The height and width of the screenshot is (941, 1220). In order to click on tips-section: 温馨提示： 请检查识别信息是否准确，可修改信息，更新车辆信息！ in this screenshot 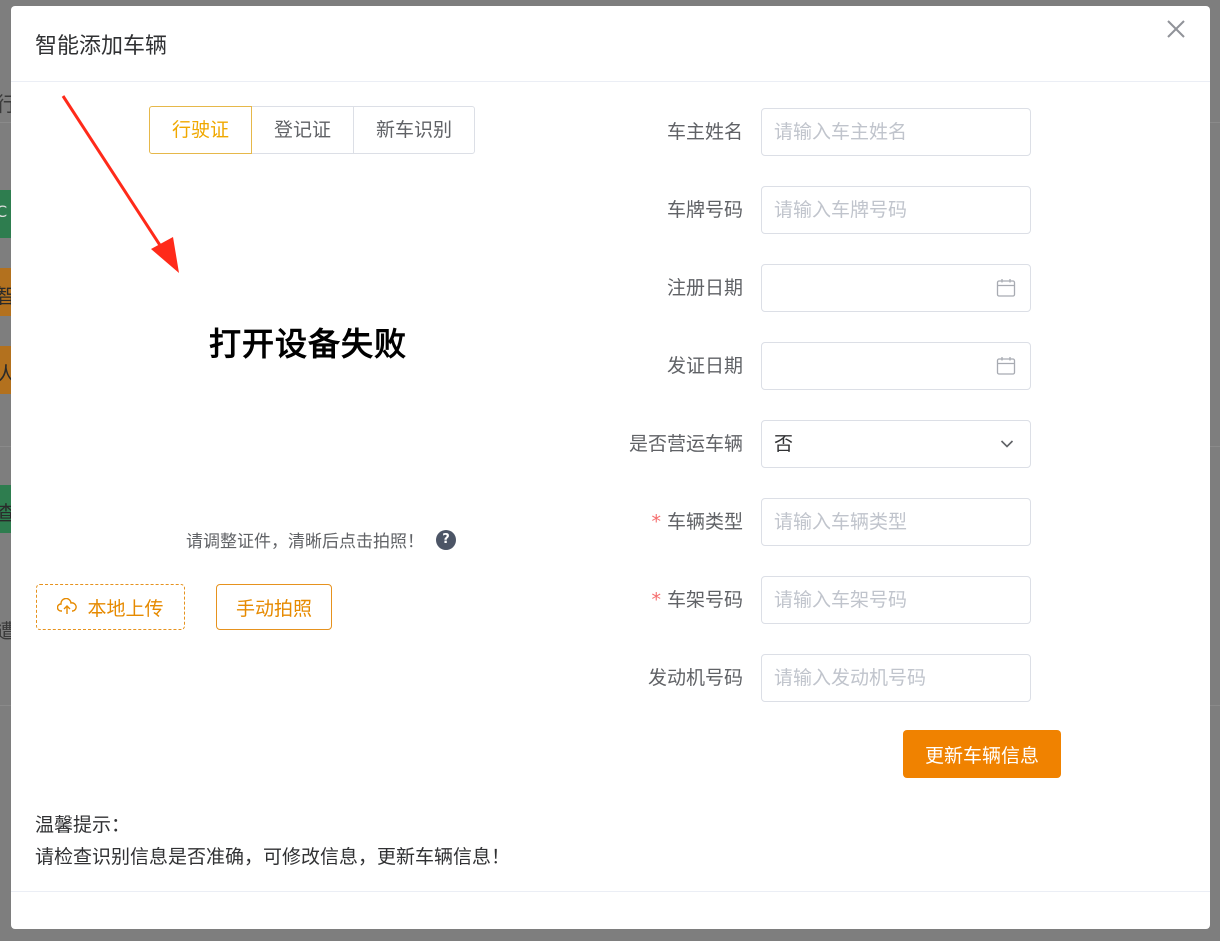, I will do `click(272, 841)`.